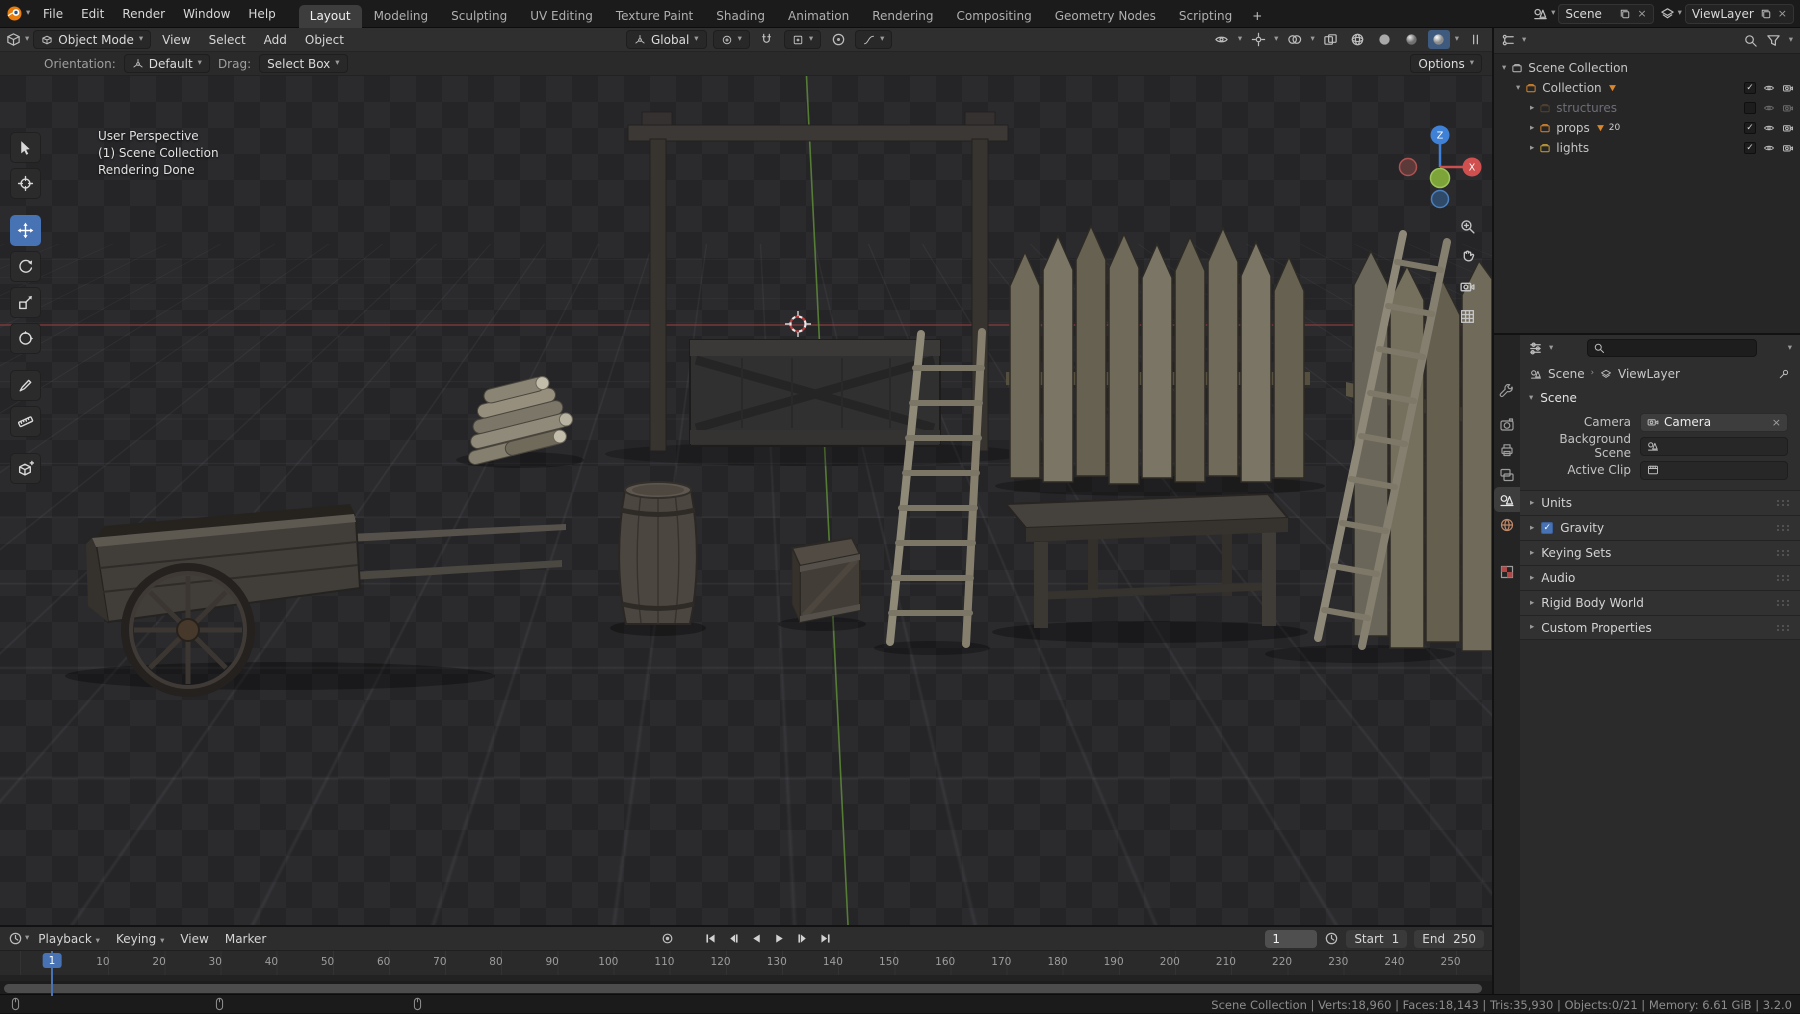  Describe the element at coordinates (53, 14) in the screenshot. I see `menu-file: File` at that location.